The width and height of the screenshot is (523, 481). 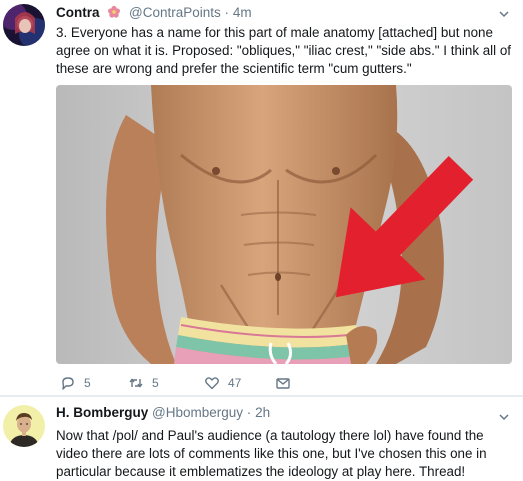 I want to click on direct-message-button, so click(x=283, y=383).